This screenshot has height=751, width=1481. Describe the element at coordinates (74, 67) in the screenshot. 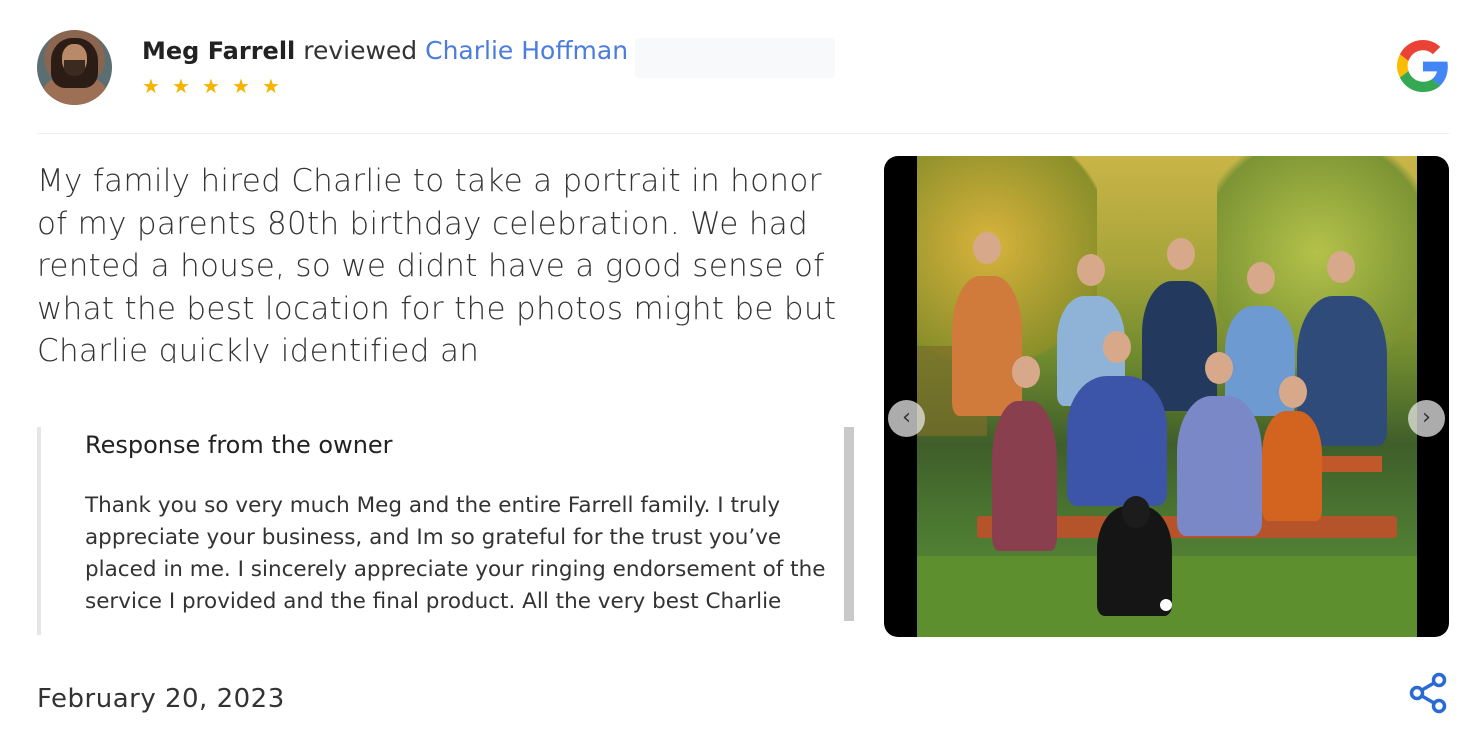

I see `reviewer-avatar` at that location.